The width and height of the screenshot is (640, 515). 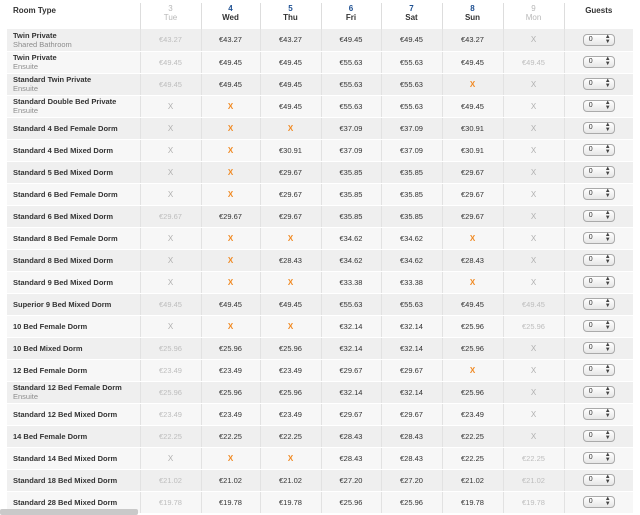 What do you see at coordinates (411, 282) in the screenshot?
I see `rate-price: €33.38` at bounding box center [411, 282].